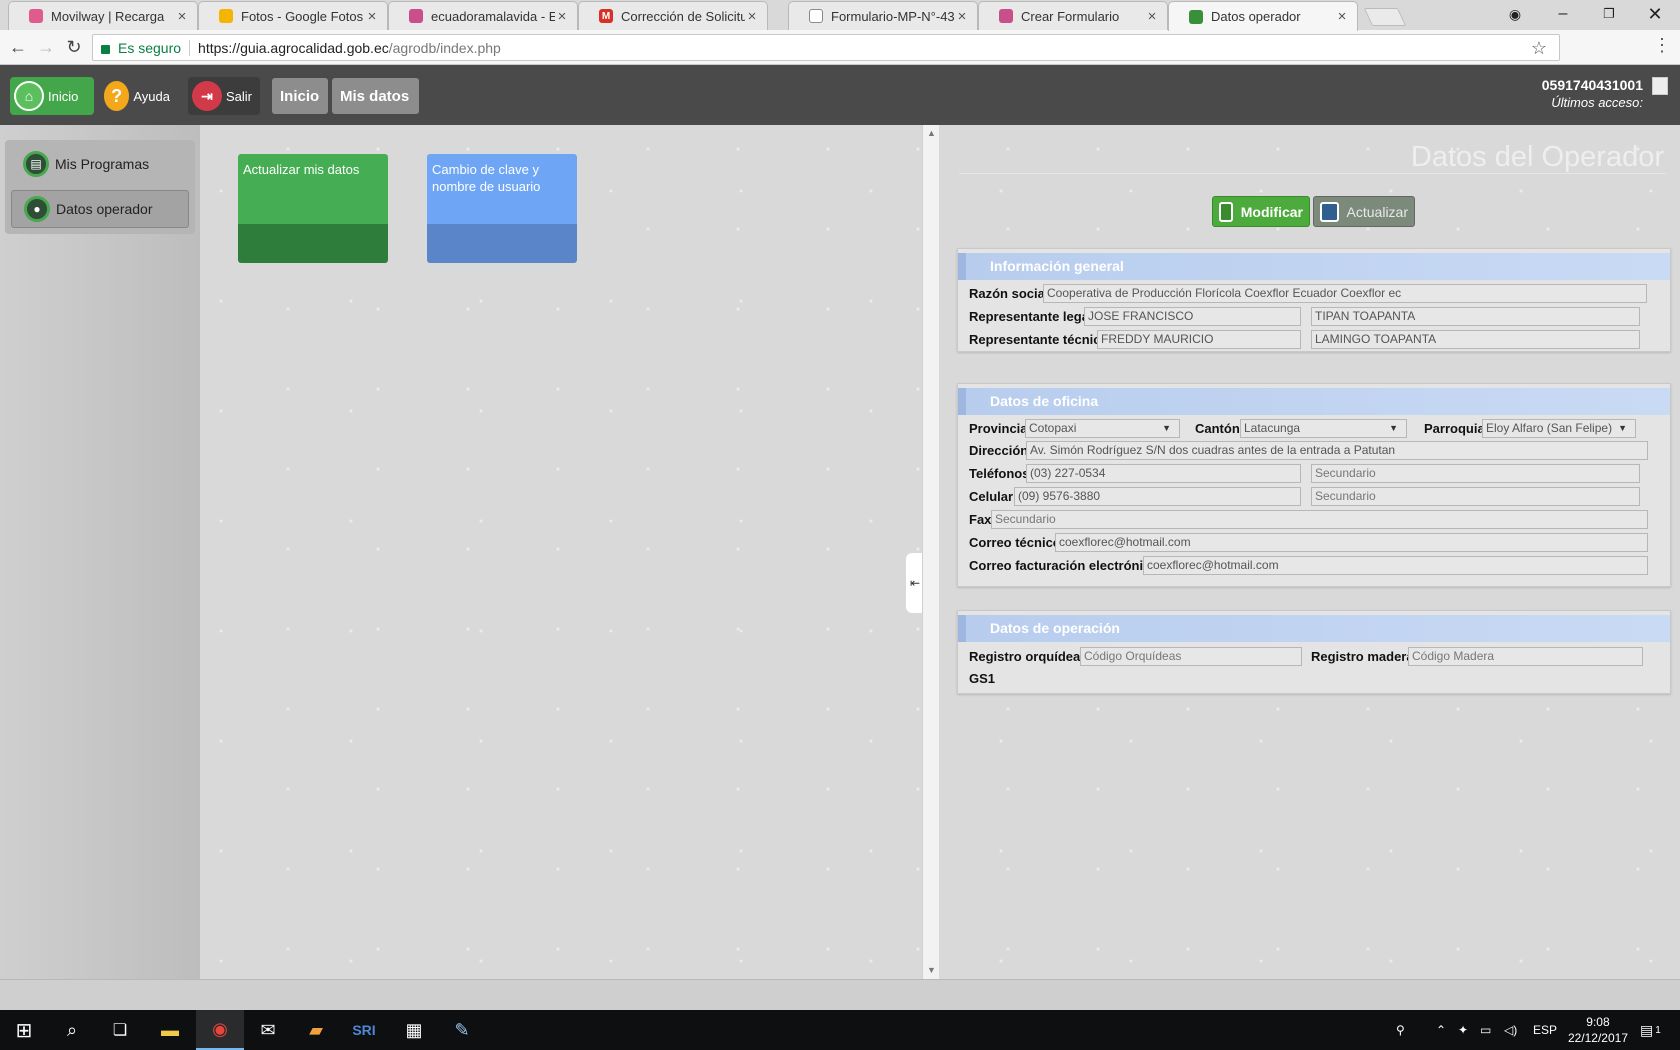 The image size is (1680, 1050). Describe the element at coordinates (502, 208) in the screenshot. I see `tile-cambio-clave: Cambio de clave y nombre de usuario` at that location.